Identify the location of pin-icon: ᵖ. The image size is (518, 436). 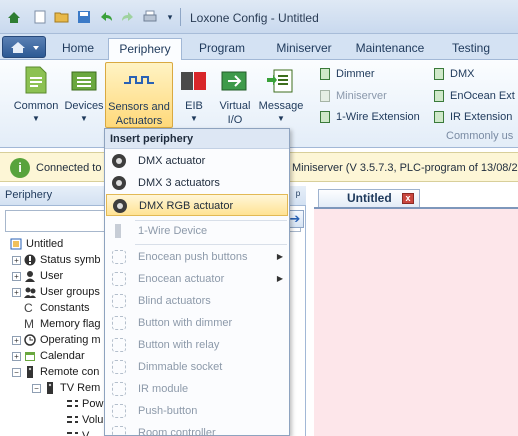
(298, 196).